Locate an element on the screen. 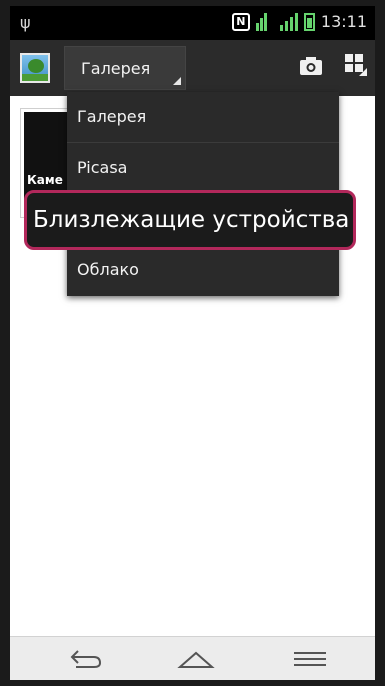  device-bezel-bottom is located at coordinates (192, 683).